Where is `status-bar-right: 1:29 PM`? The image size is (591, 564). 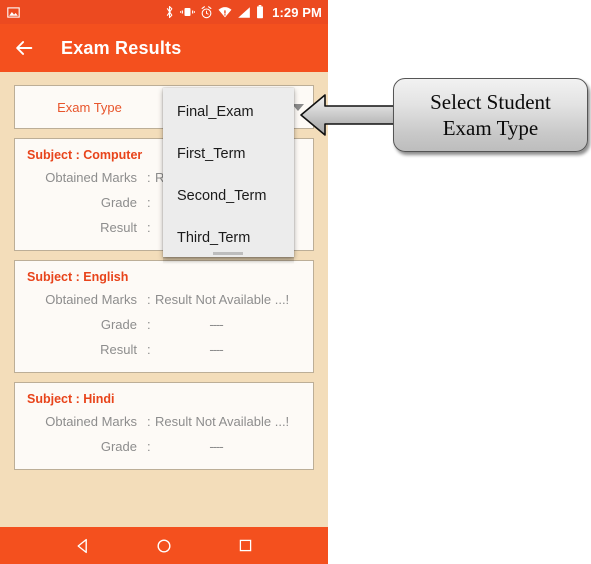 status-bar-right: 1:29 PM is located at coordinates (243, 12).